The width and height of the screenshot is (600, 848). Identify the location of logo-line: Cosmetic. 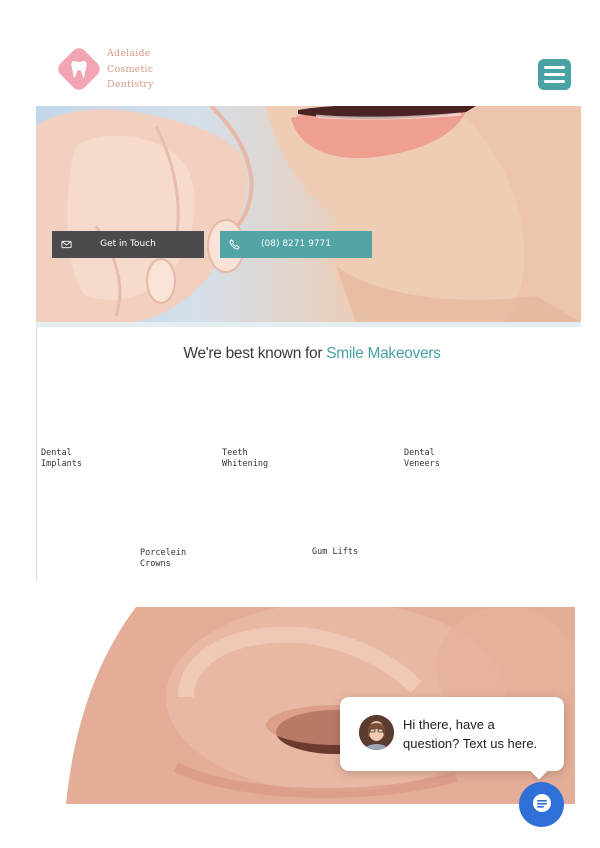
(130, 69).